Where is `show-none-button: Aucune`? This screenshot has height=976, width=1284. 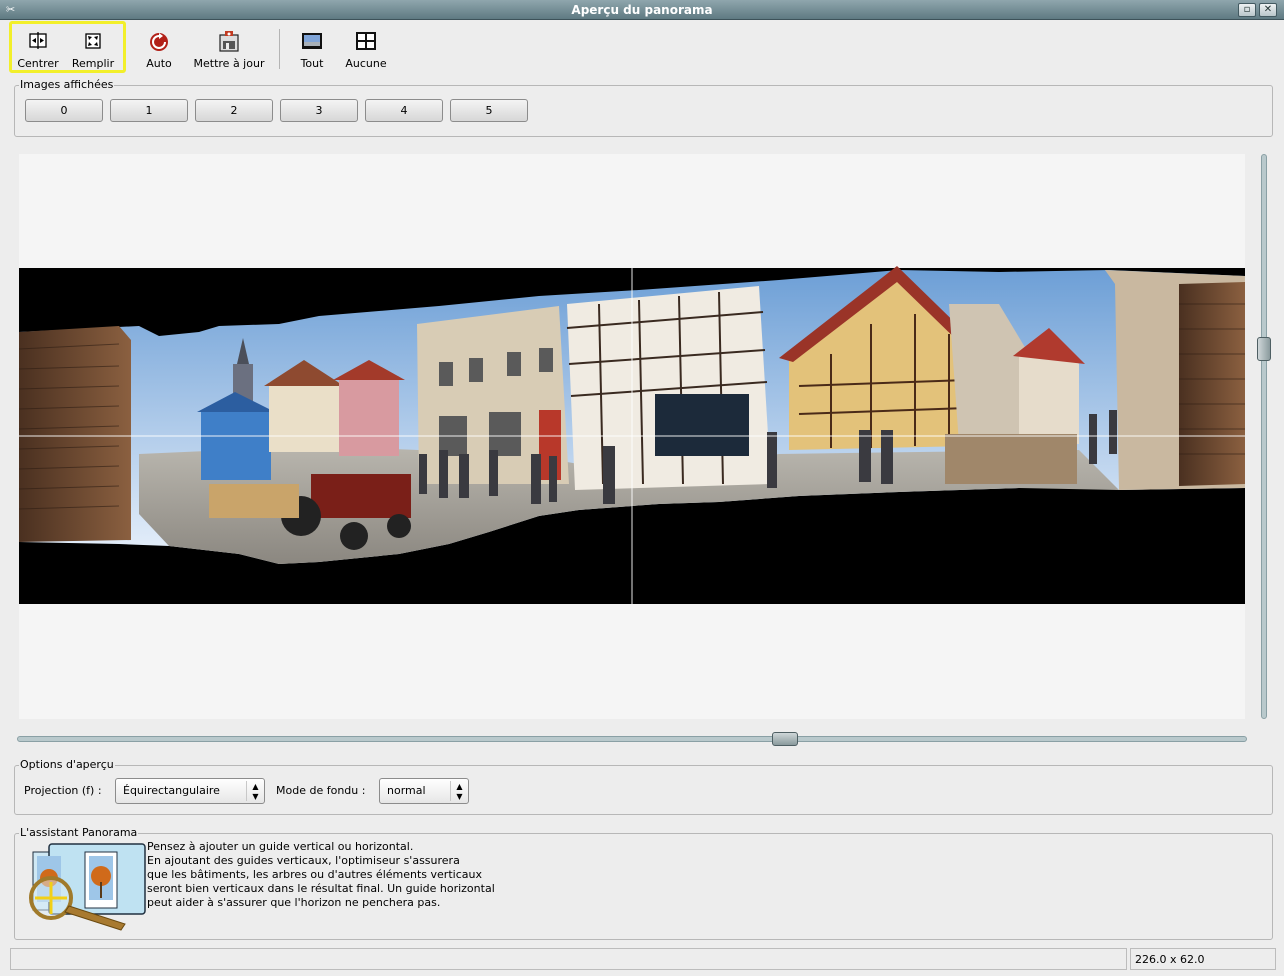
show-none-button: Aucune is located at coordinates (366, 49).